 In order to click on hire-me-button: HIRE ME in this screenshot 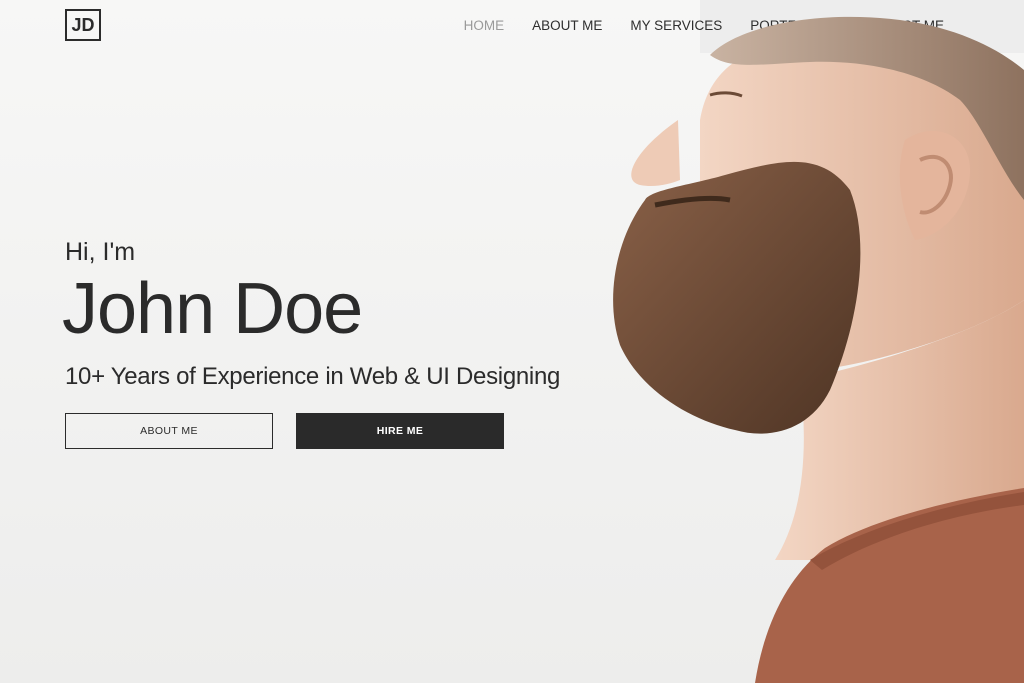, I will do `click(400, 431)`.